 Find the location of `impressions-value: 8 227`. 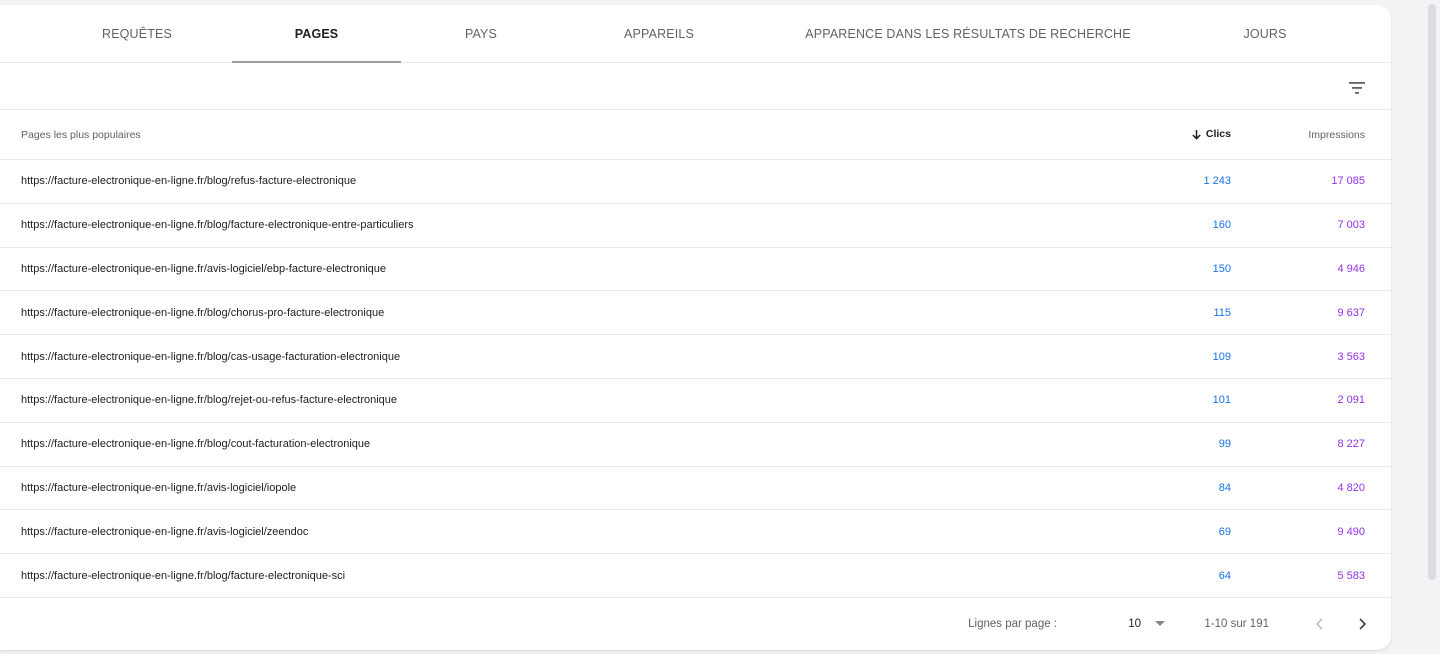

impressions-value: 8 227 is located at coordinates (1351, 444).